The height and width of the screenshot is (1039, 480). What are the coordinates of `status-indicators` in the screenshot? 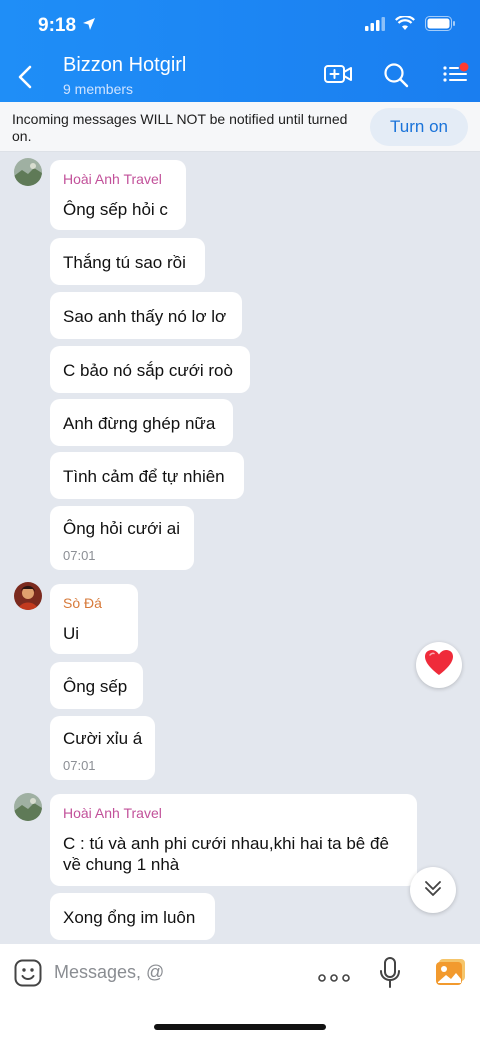 It's located at (410, 25).